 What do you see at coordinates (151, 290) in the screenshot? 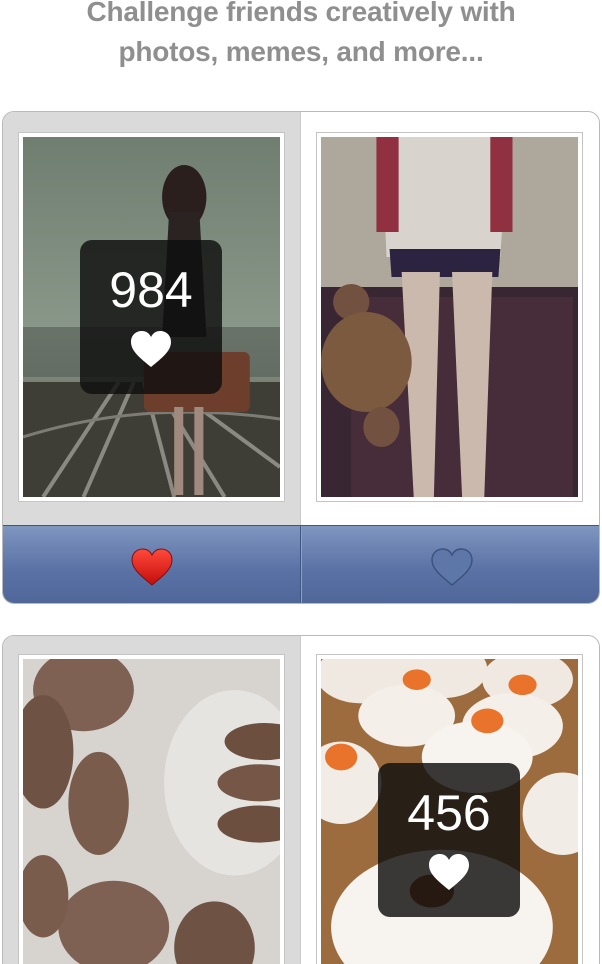
I see `vote-count: 984` at bounding box center [151, 290].